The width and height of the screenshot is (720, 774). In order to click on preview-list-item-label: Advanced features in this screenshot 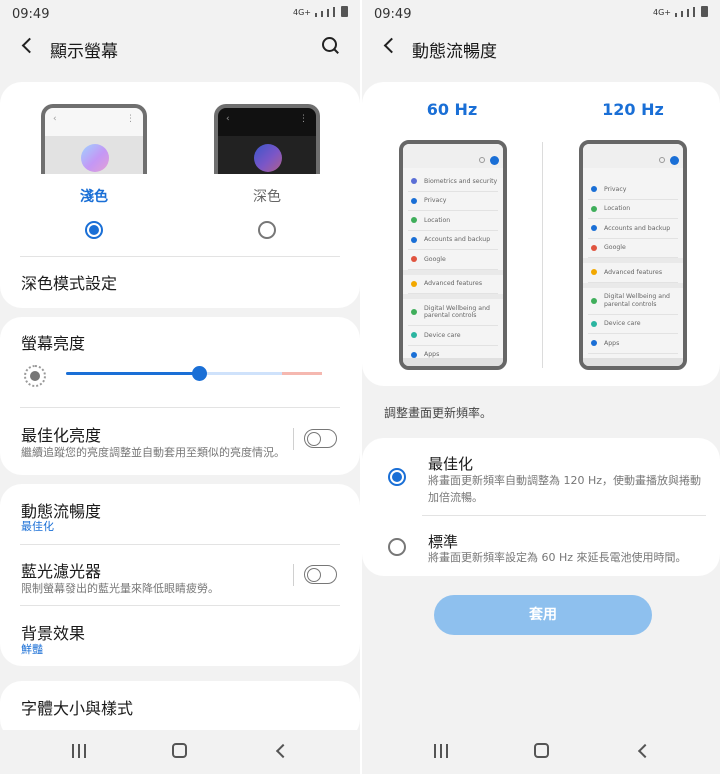, I will do `click(453, 284)`.